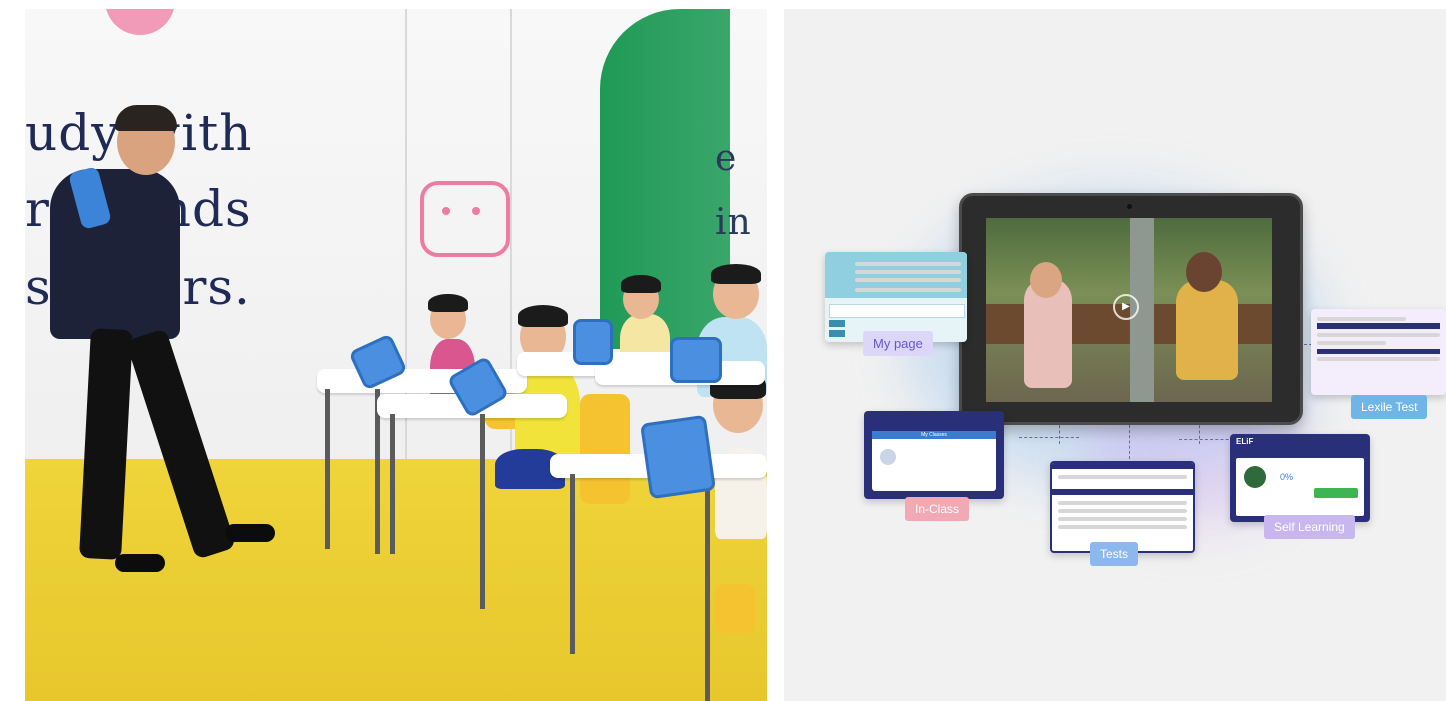 Image resolution: width=1446 pixels, height=701 pixels. What do you see at coordinates (897, 311) in the screenshot?
I see `my-page-progress` at bounding box center [897, 311].